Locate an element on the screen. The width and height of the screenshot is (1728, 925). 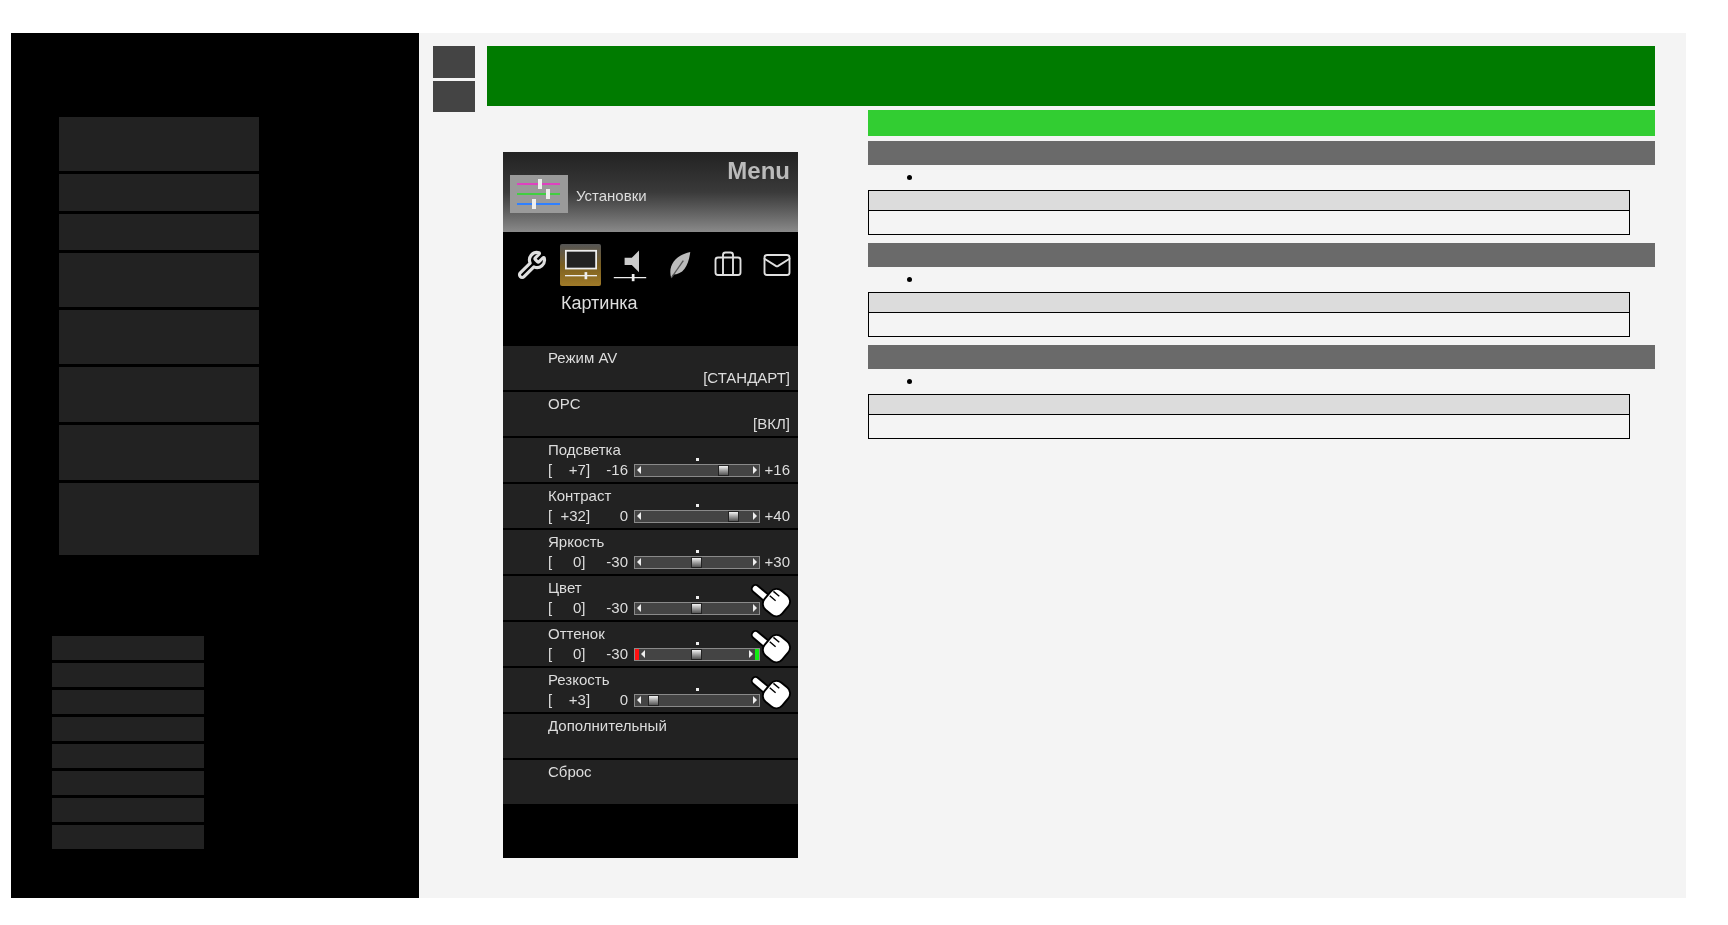
row-label: Яркость is located at coordinates (576, 542).